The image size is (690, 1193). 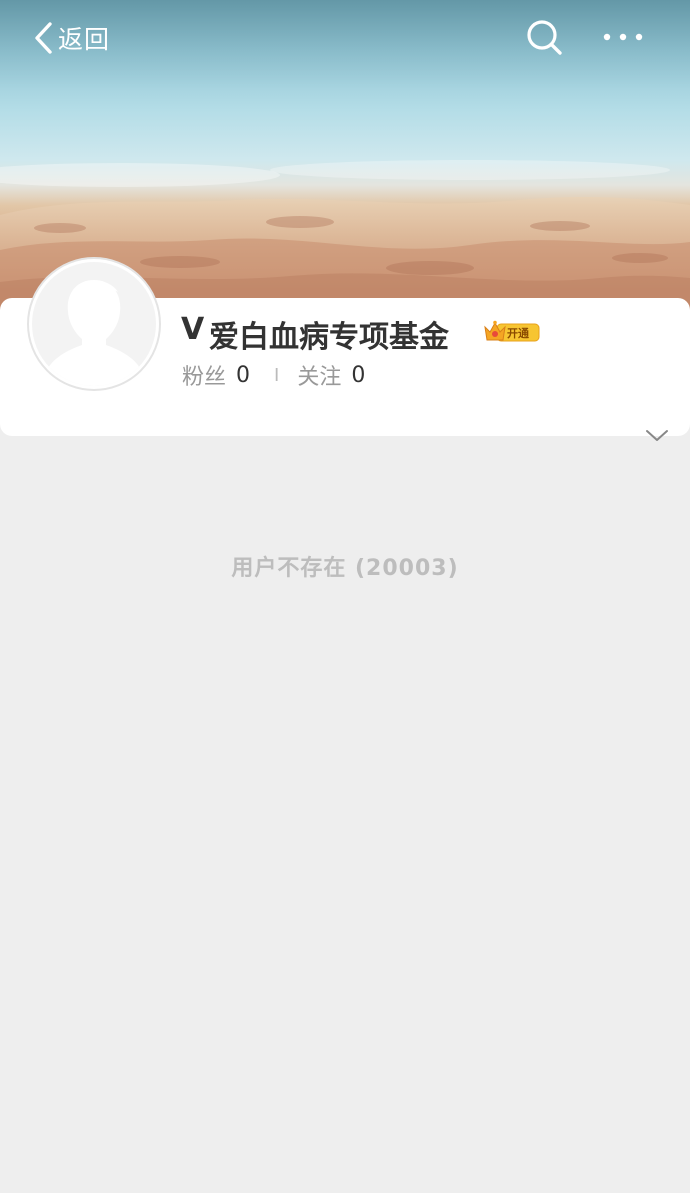 I want to click on chevron-down-icon, so click(x=657, y=435).